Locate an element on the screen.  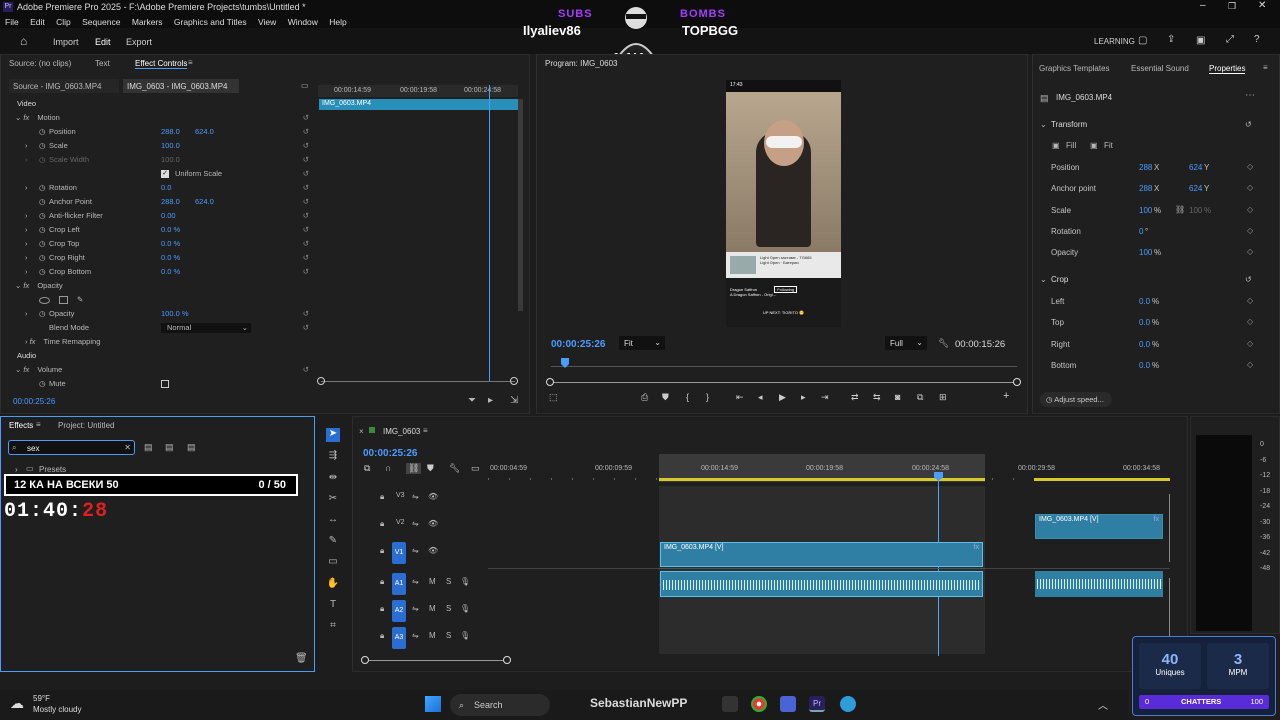
play-icon: ▶ is located at coordinates (782, 397).